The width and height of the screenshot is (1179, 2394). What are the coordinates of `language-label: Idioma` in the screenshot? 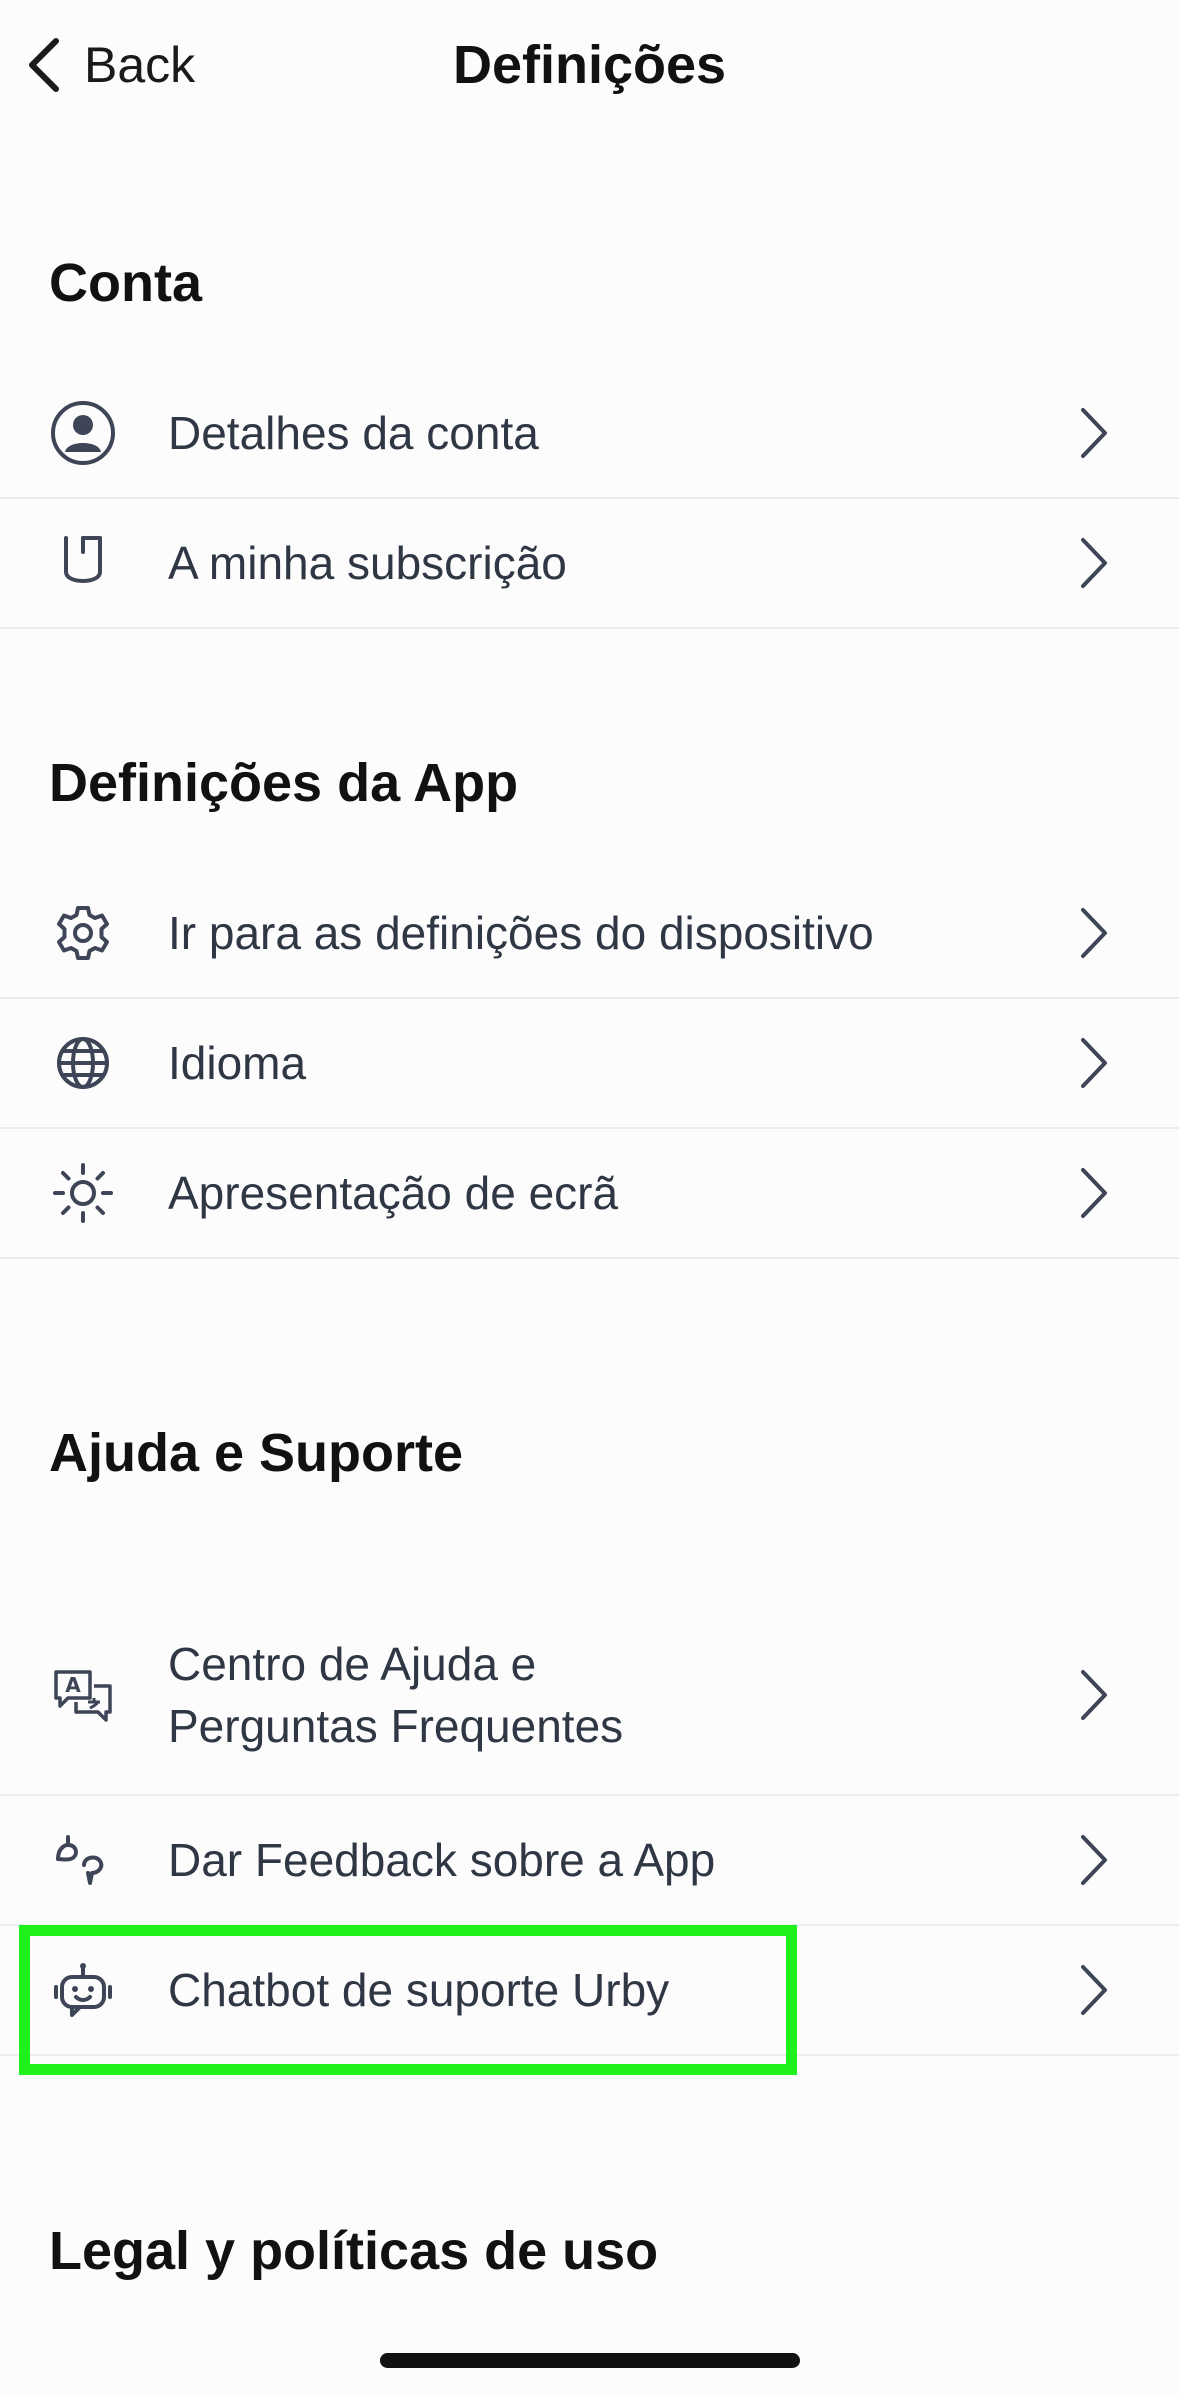 It's located at (237, 1063).